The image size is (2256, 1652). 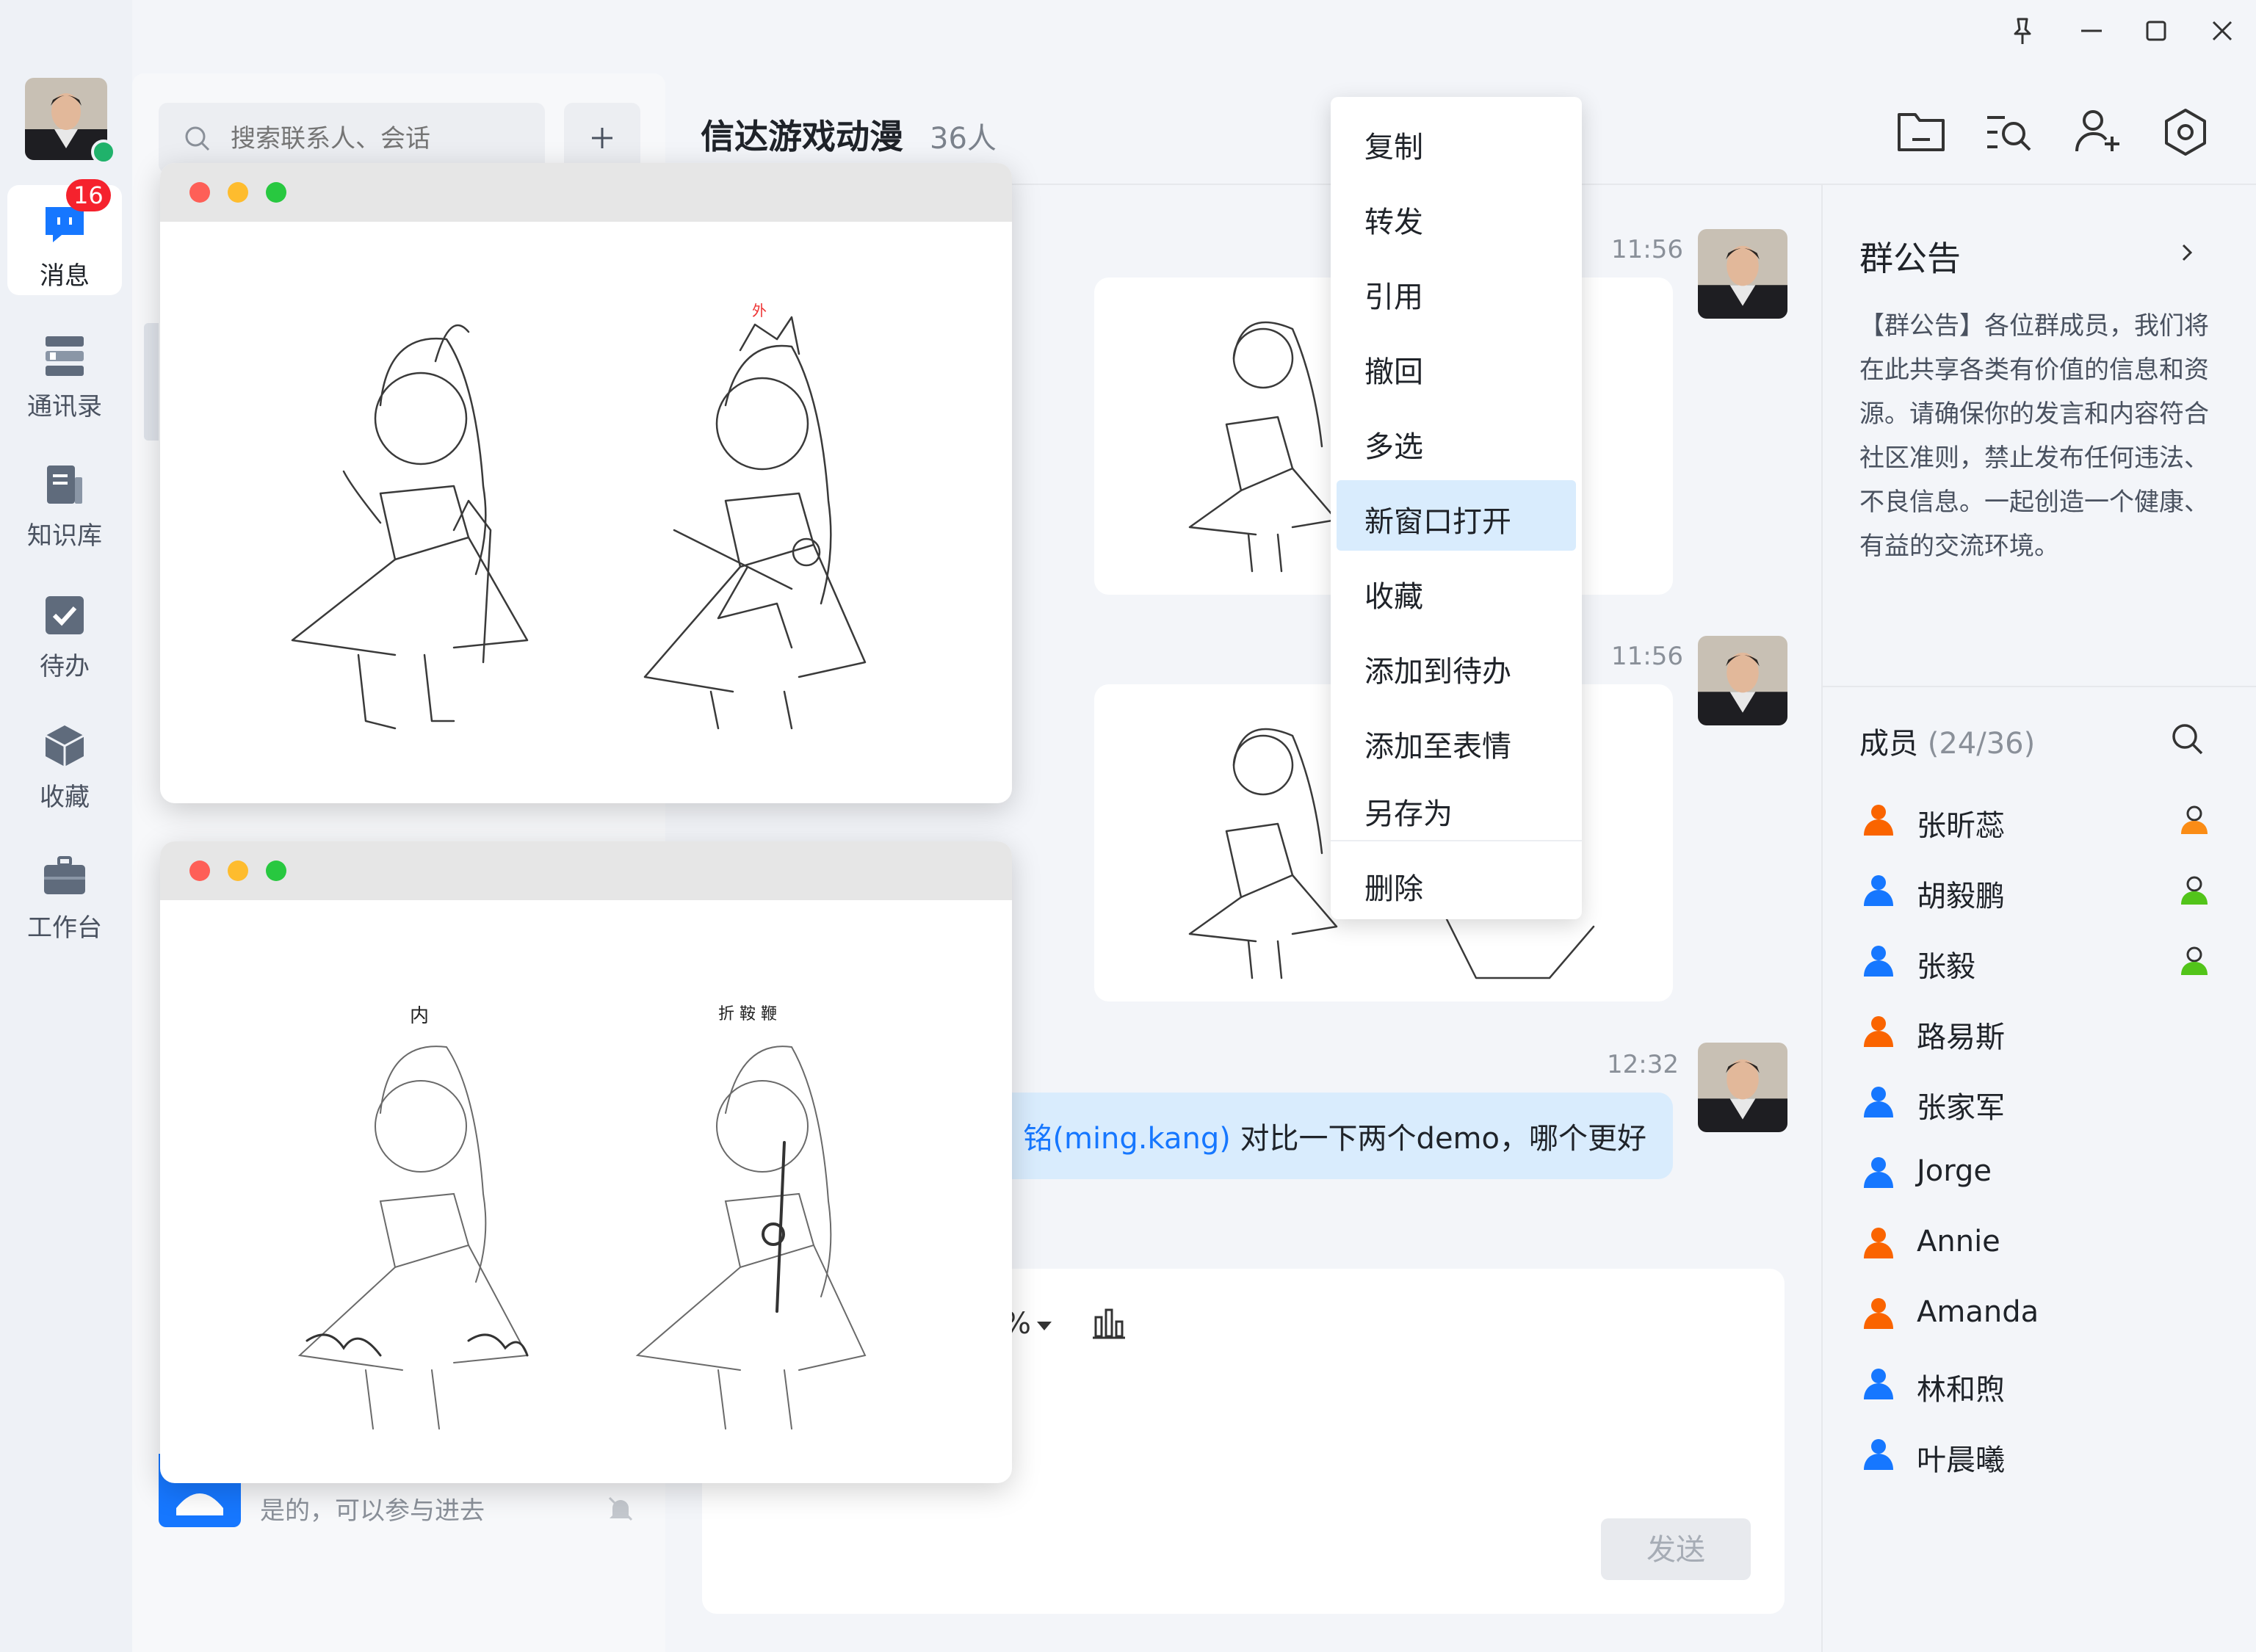 I want to click on member-name: Amanda, so click(x=1978, y=1312).